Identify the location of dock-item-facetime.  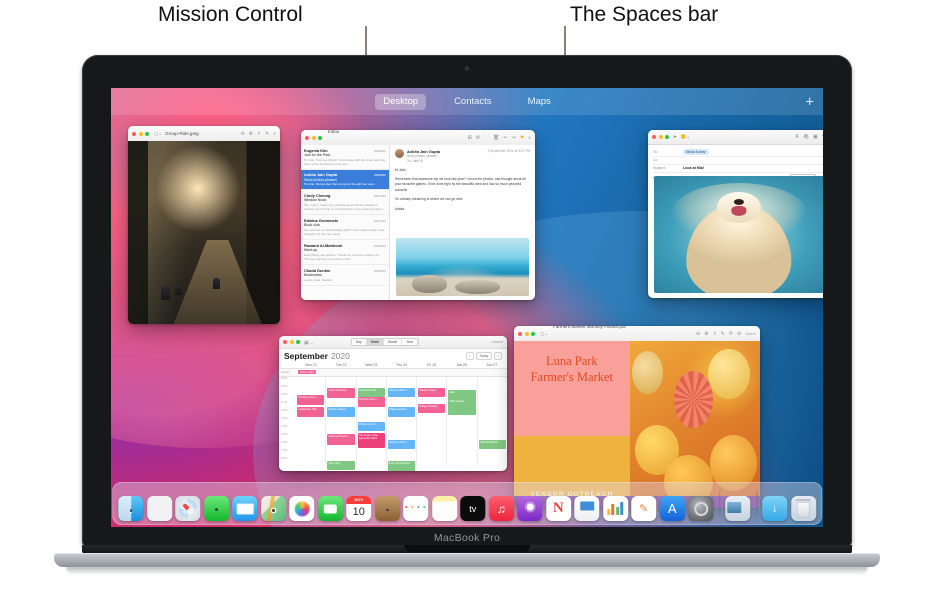
(330, 508).